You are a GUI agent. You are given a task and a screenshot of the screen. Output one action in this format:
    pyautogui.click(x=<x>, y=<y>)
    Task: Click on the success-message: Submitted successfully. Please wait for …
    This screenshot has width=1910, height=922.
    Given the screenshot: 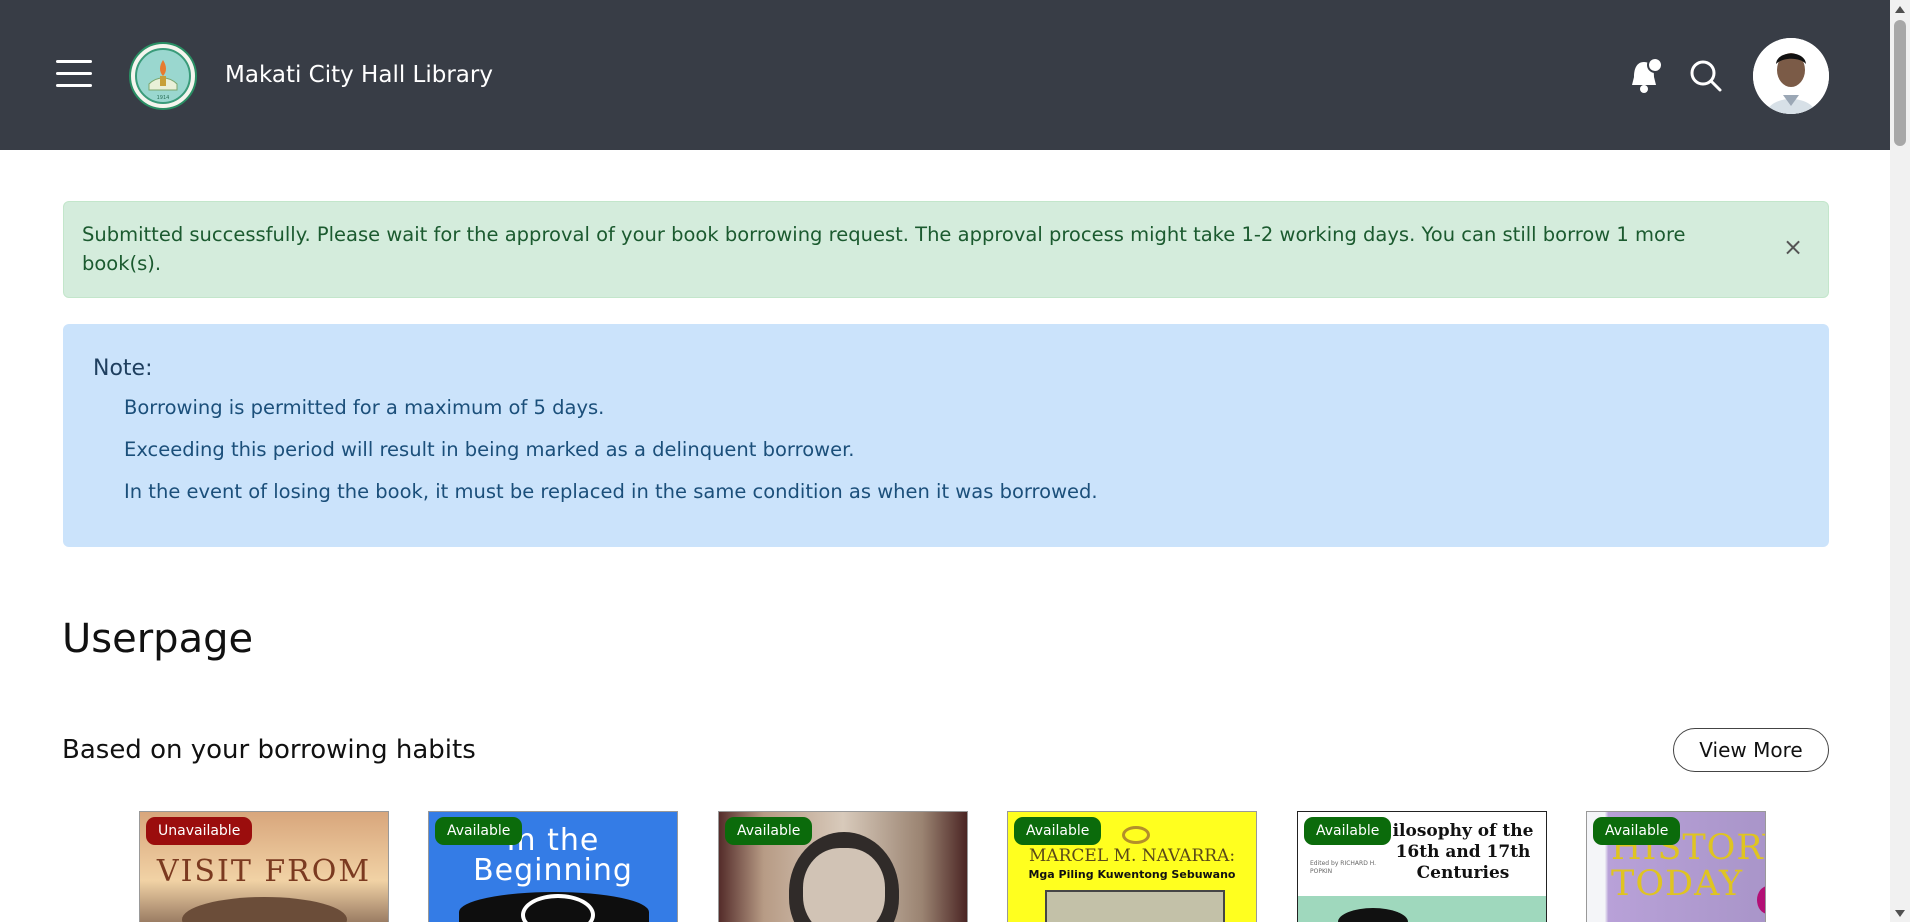 What is the action you would take?
    pyautogui.click(x=884, y=249)
    